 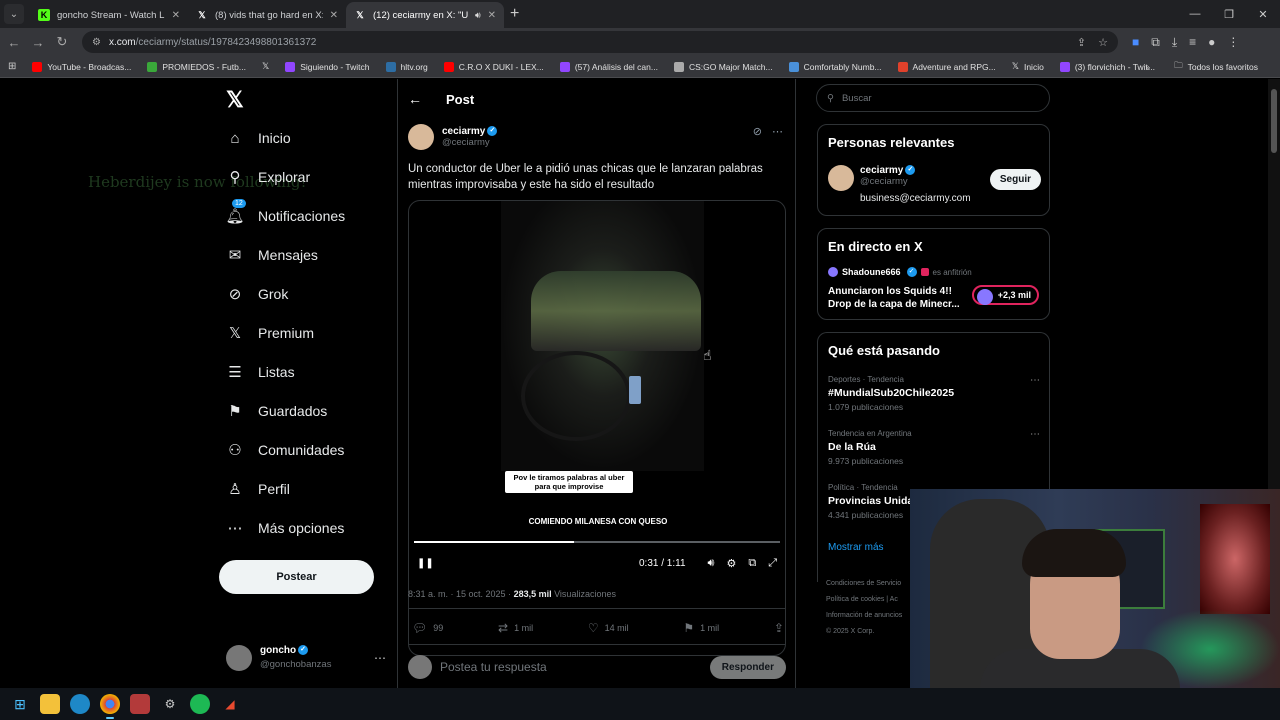 I want to click on media-icon: ≡, so click(x=1192, y=42).